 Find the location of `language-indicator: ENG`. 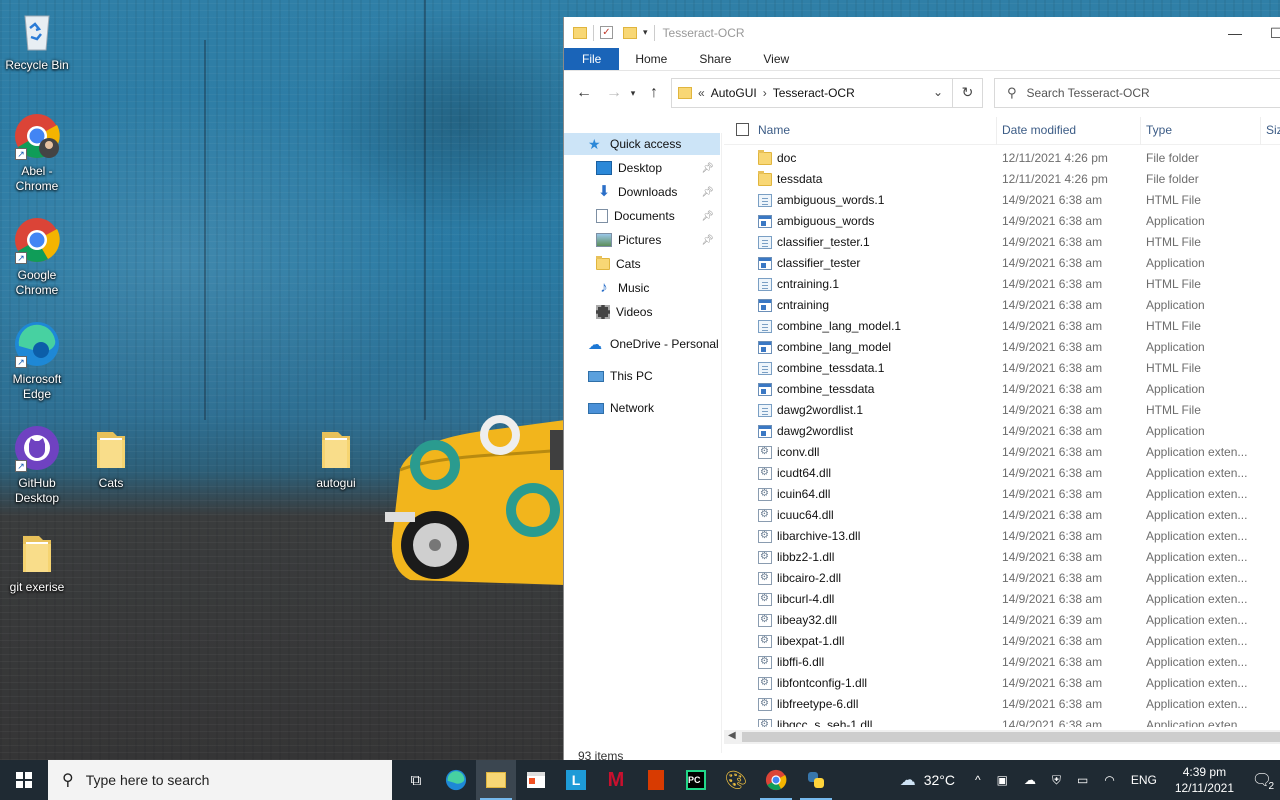

language-indicator: ENG is located at coordinates (1144, 780).